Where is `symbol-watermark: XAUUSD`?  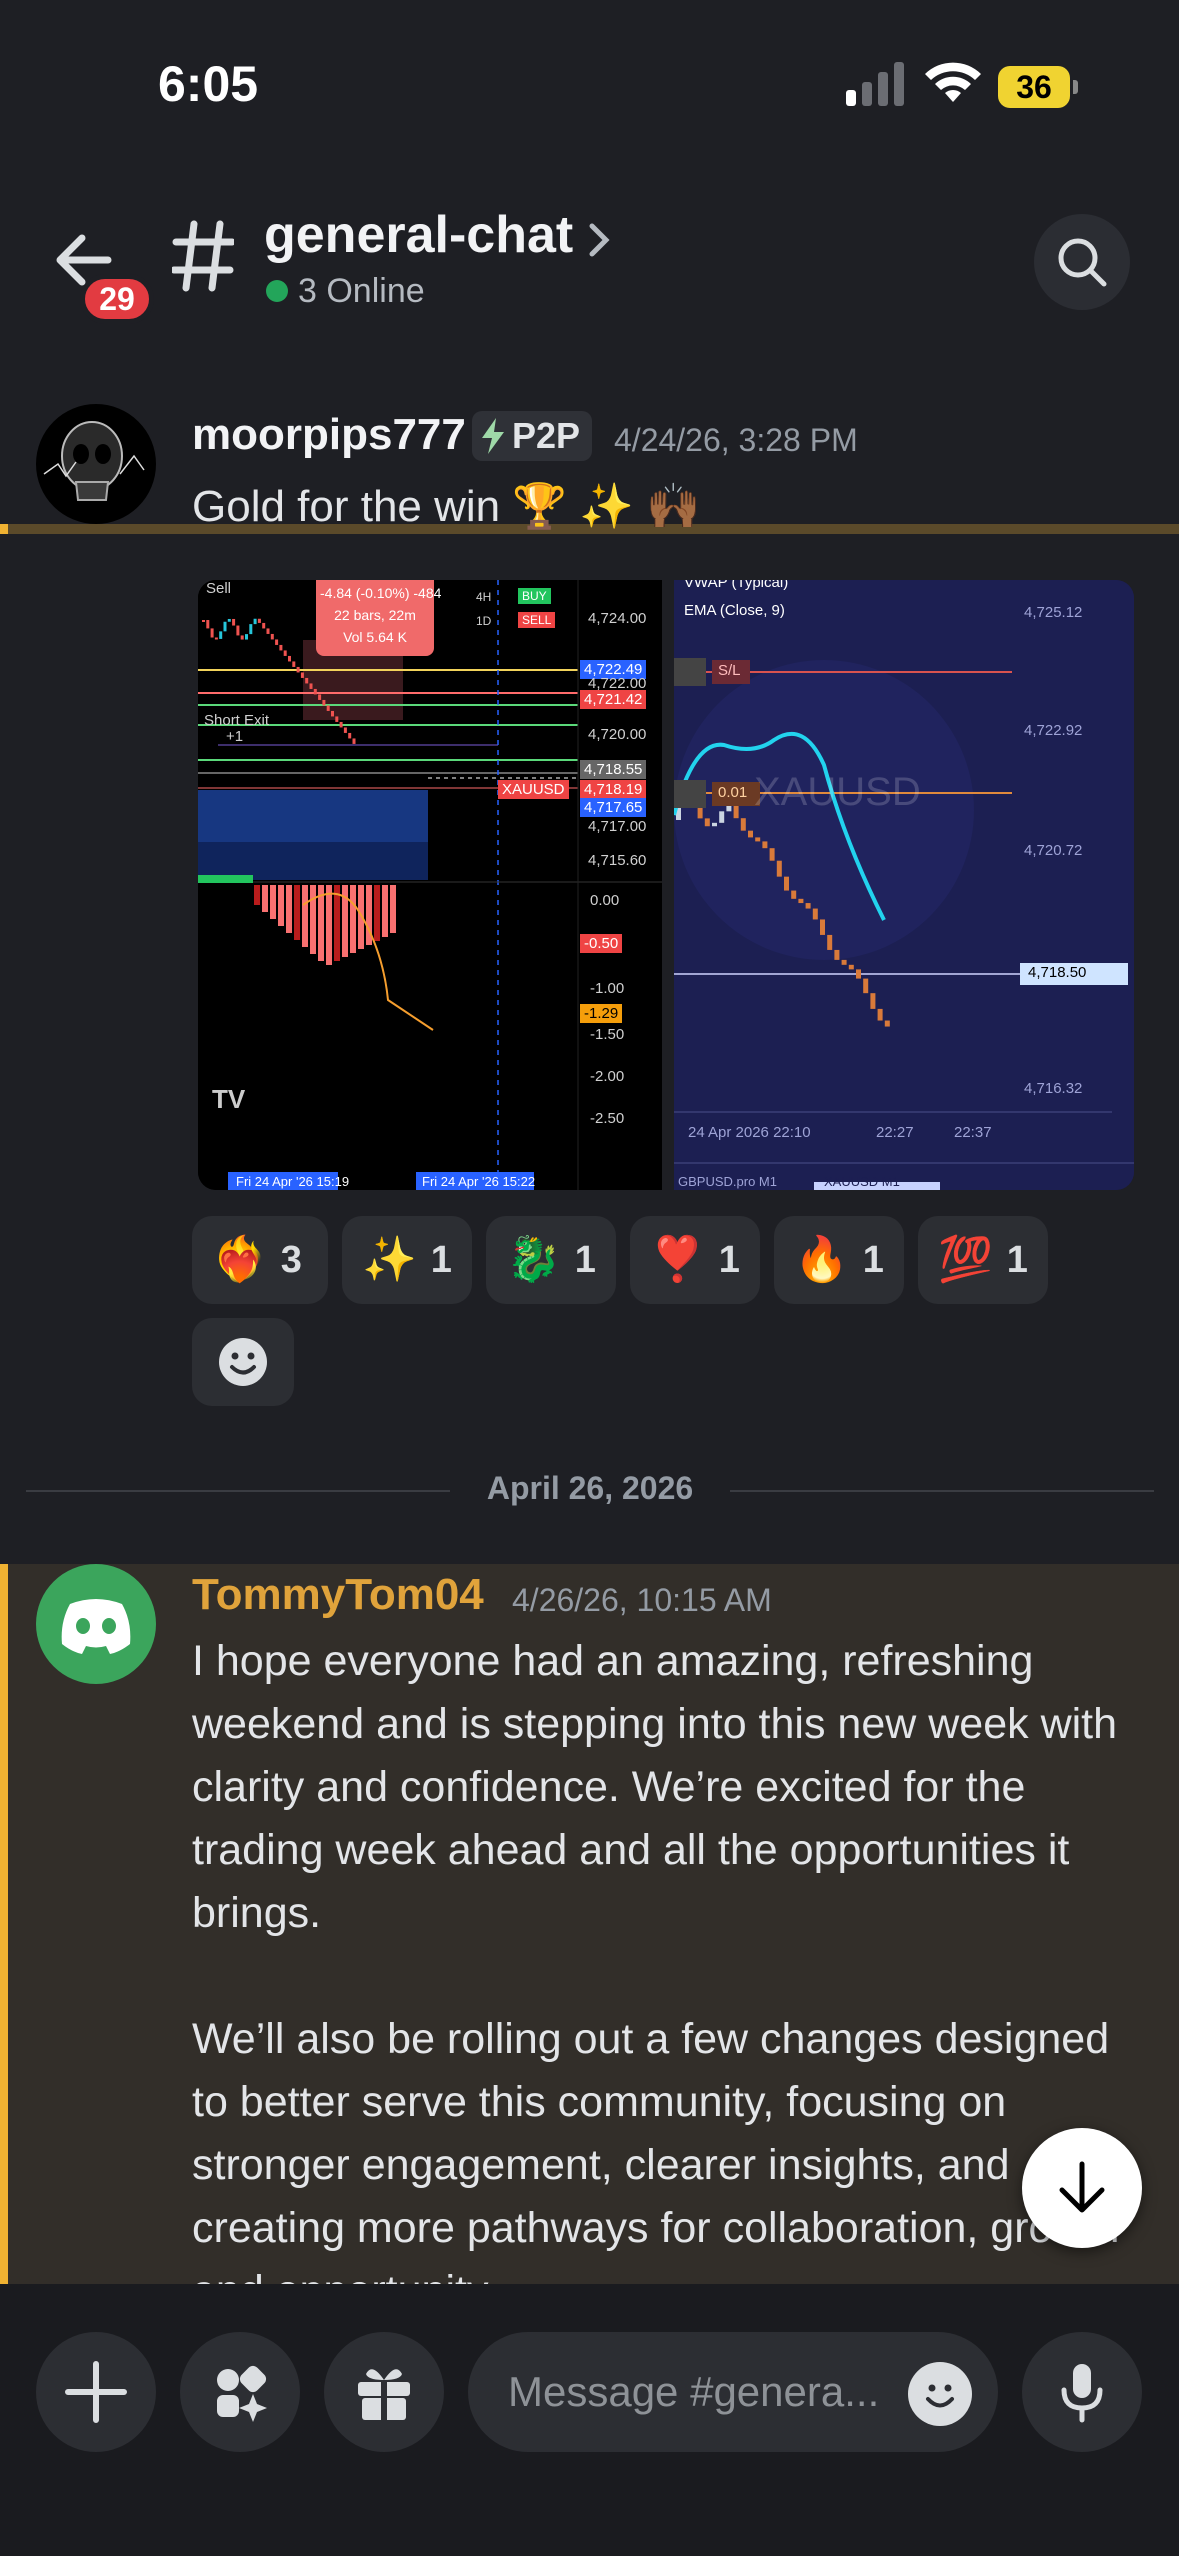 symbol-watermark: XAUUSD is located at coordinates (837, 792).